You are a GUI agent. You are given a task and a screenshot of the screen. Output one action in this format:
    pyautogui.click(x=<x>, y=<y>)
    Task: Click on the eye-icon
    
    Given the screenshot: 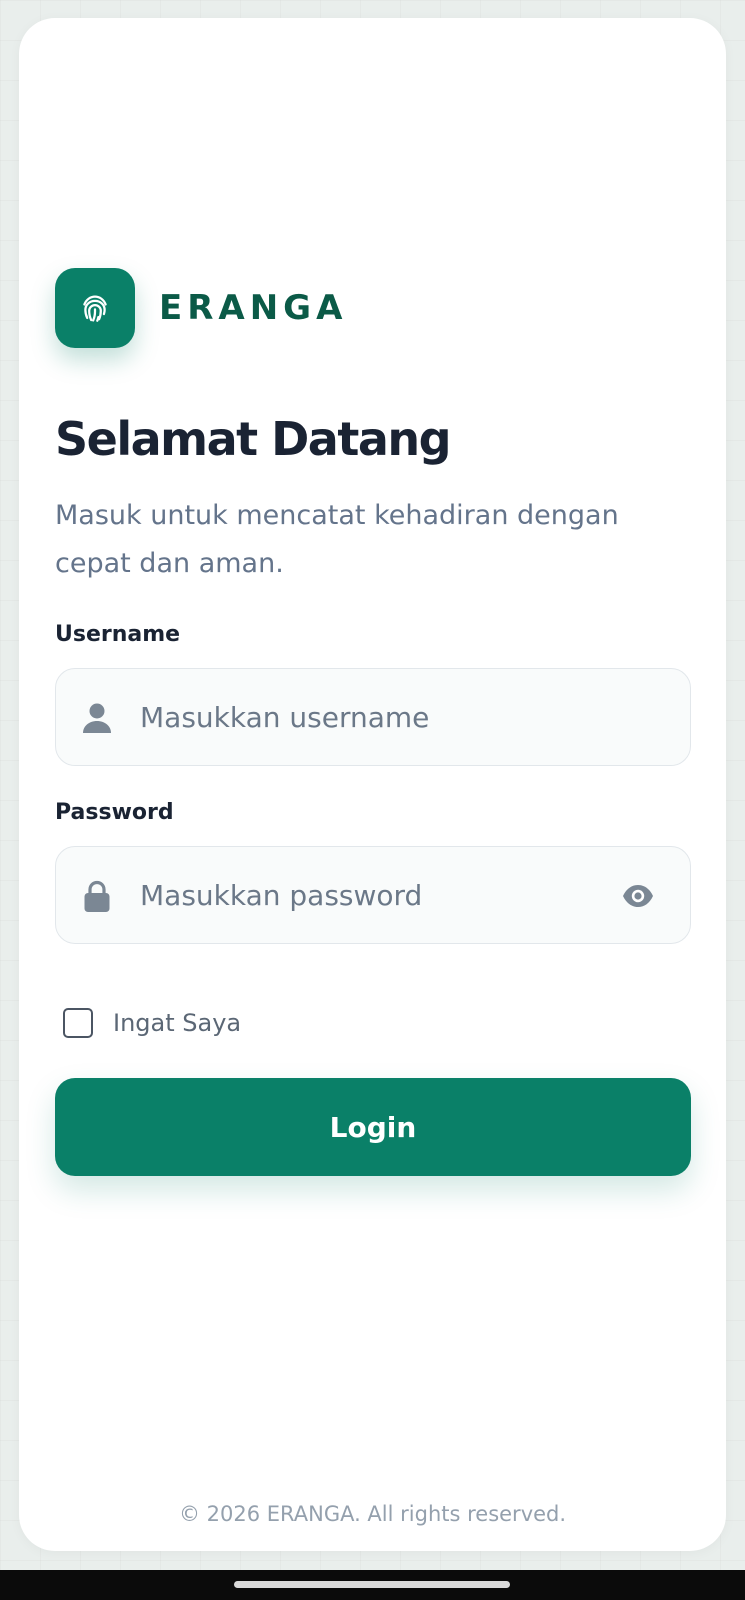 What is the action you would take?
    pyautogui.click(x=638, y=896)
    